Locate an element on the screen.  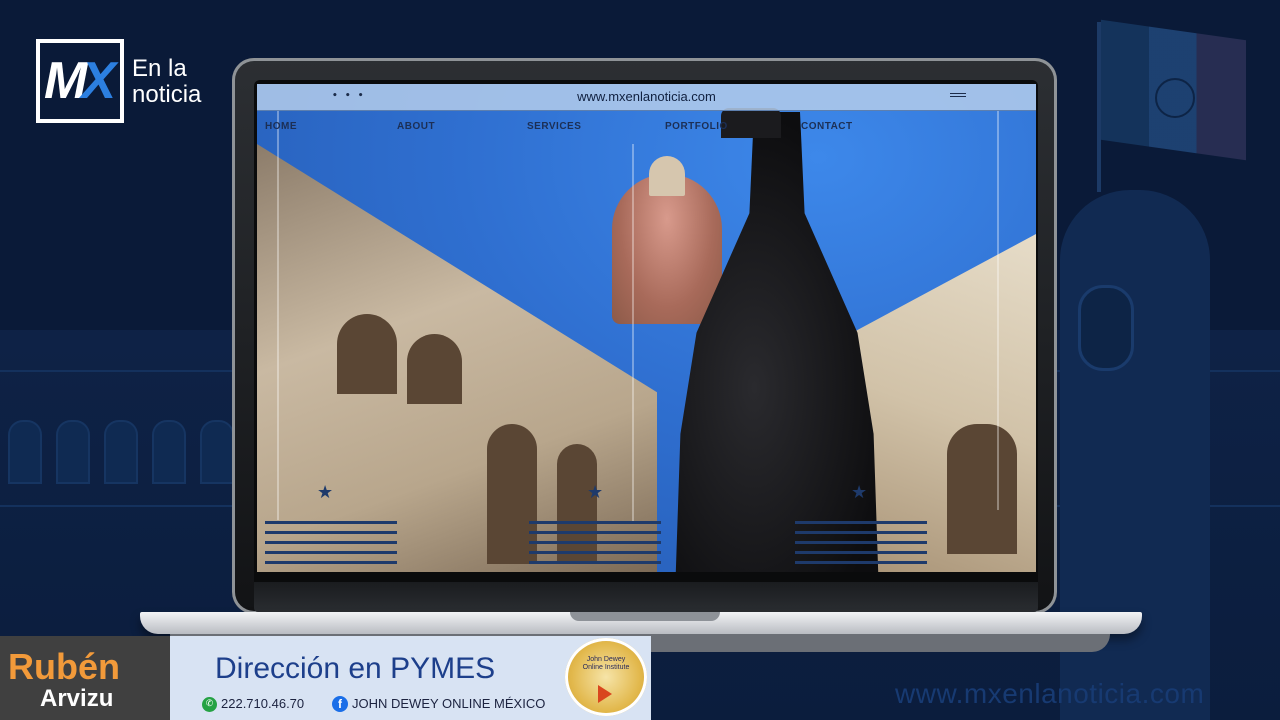
background-clock is located at coordinates (1106, 328).